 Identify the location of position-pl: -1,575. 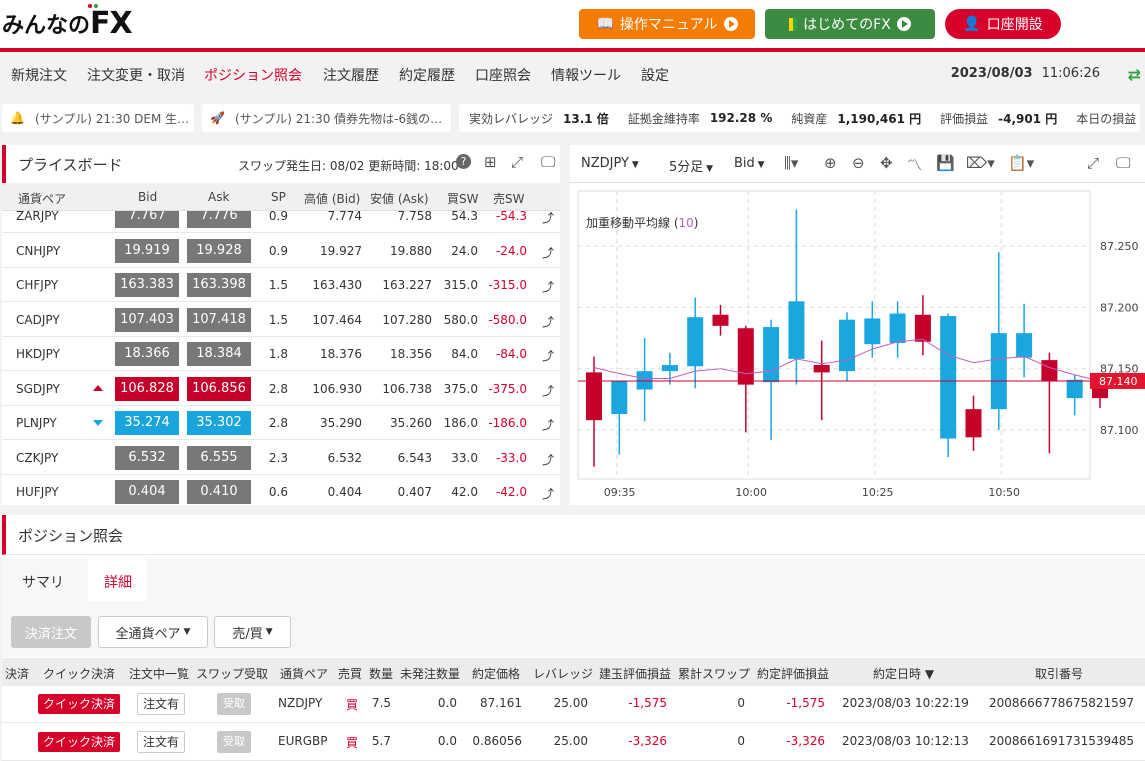
(647, 703).